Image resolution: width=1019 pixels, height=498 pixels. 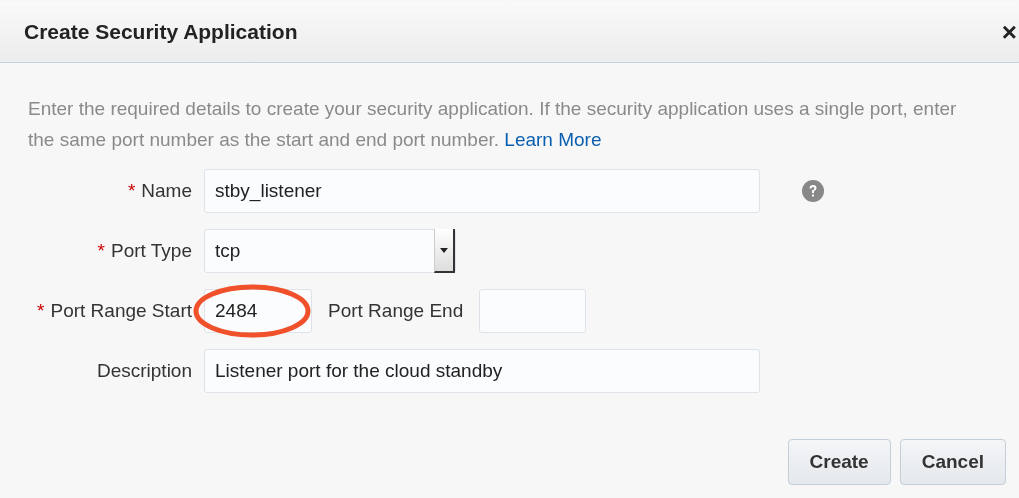 What do you see at coordinates (151, 251) in the screenshot?
I see `label-text: Port Type` at bounding box center [151, 251].